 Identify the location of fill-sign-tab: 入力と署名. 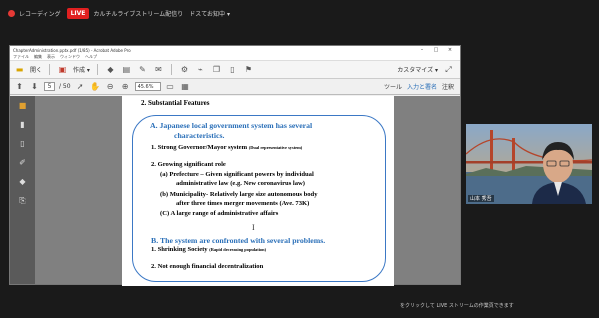
(422, 86).